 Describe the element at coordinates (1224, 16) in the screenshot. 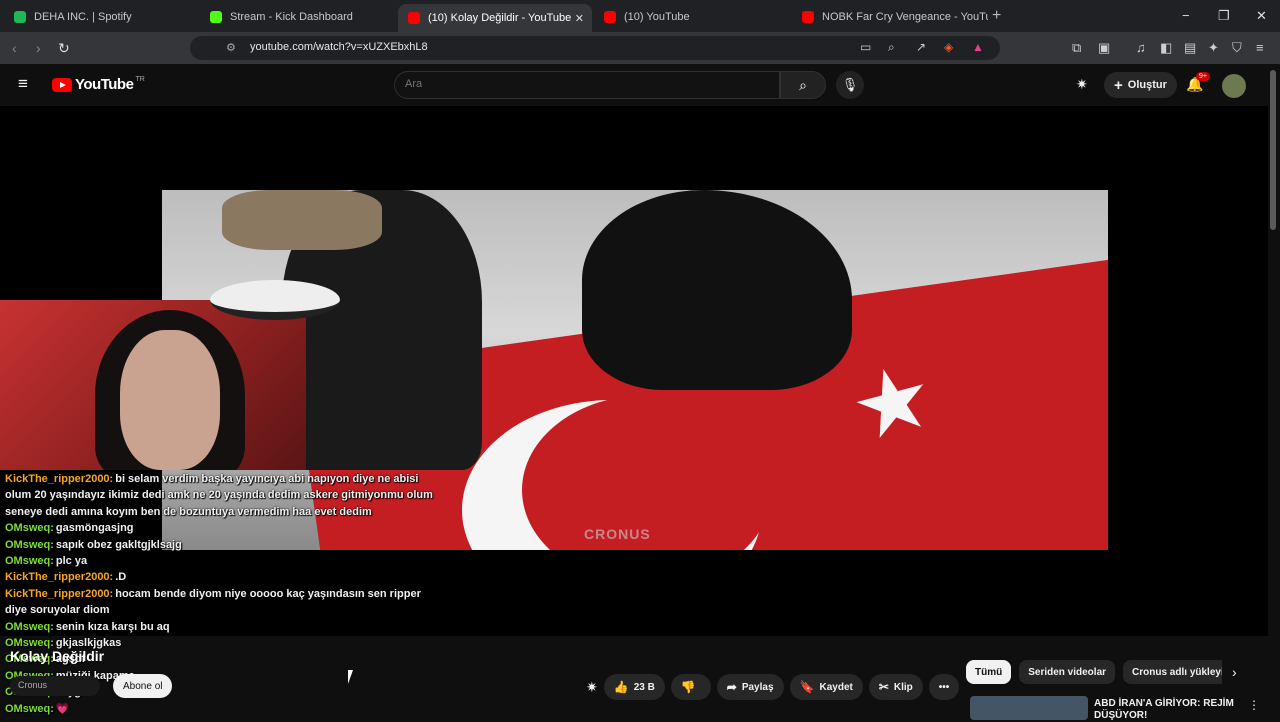

I see `restore-icon: ❐` at that location.